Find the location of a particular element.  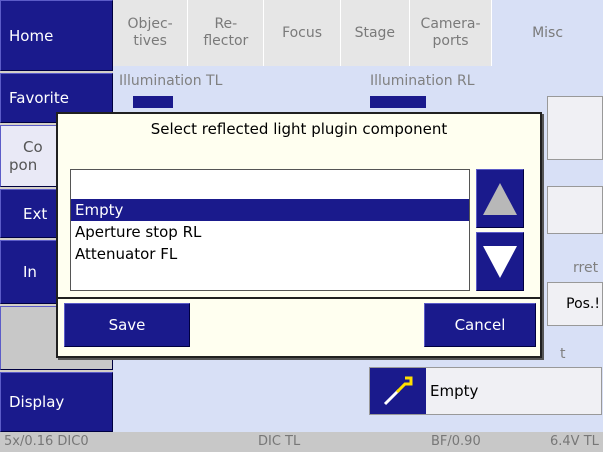

list-item-aperture-stop-rl: Aperture stop RL is located at coordinates (270, 232).